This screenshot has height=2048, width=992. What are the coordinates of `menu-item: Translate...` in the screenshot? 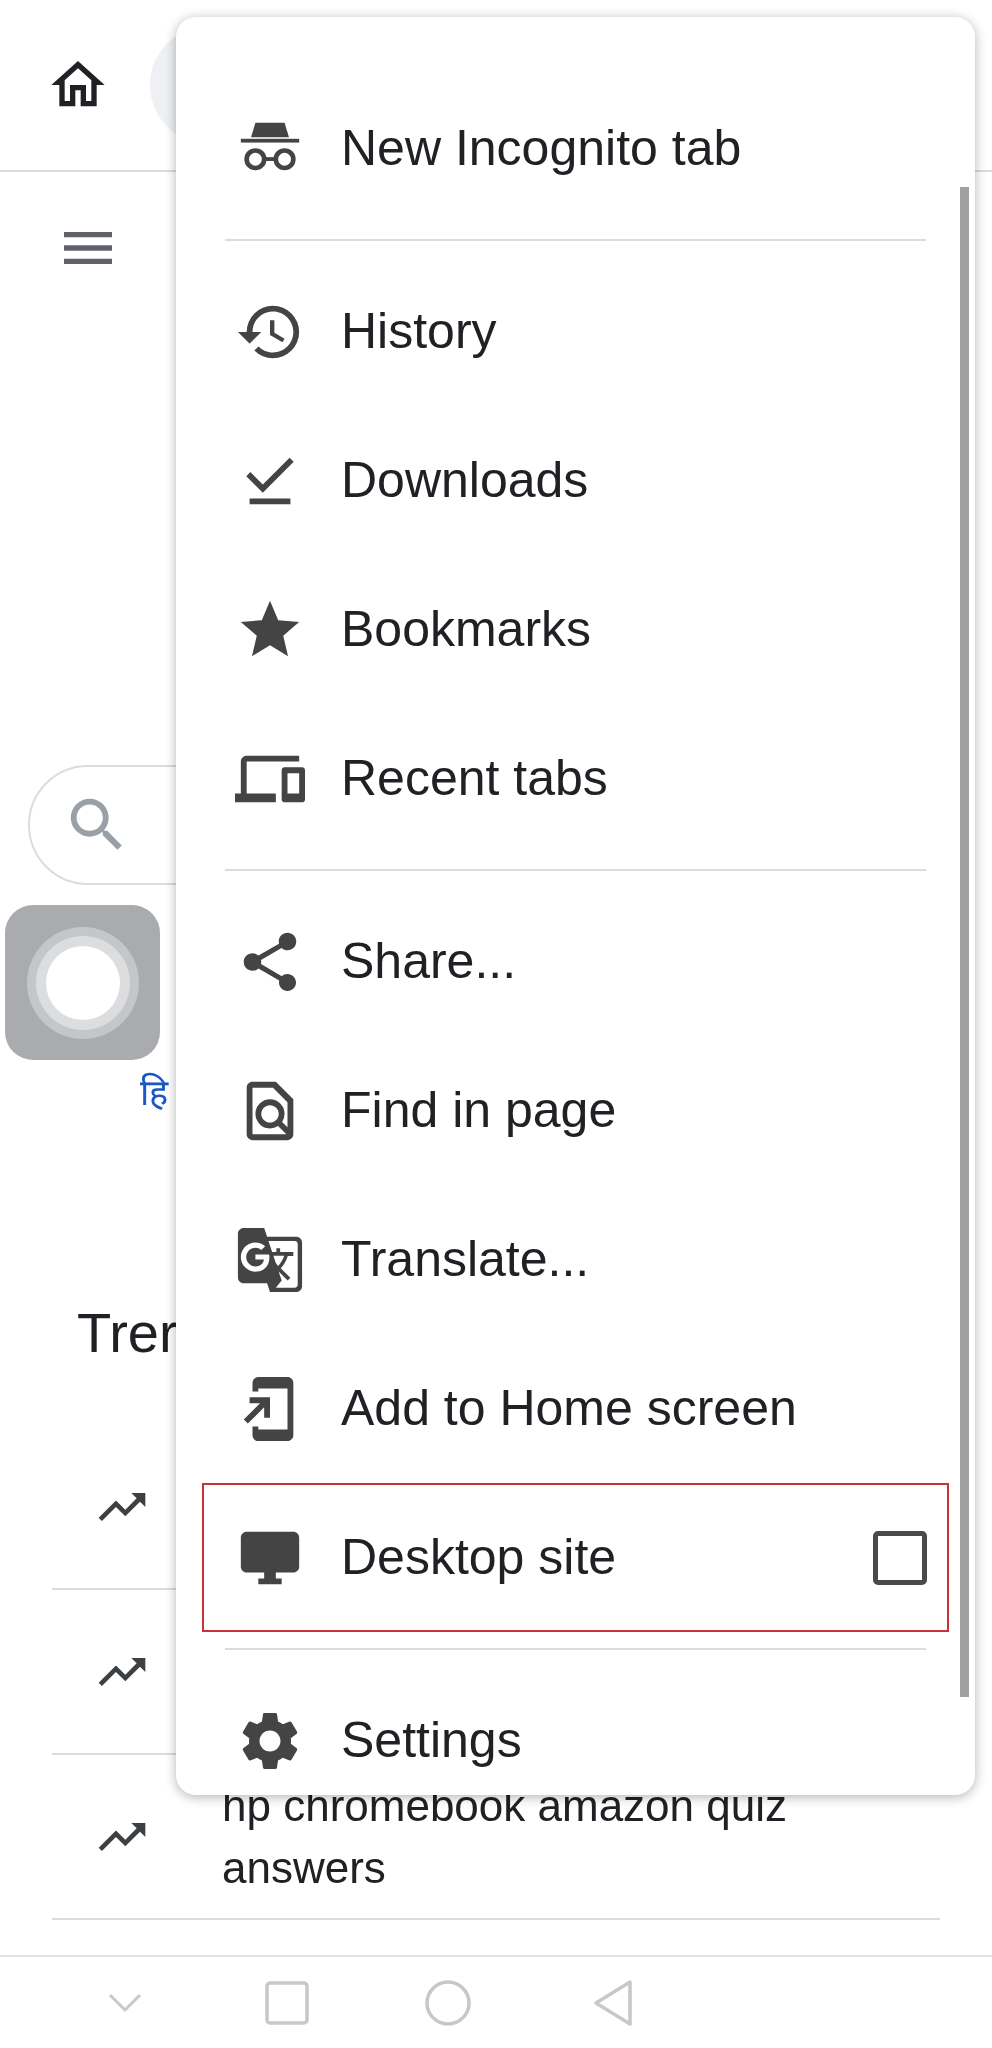 It's located at (575, 1259).